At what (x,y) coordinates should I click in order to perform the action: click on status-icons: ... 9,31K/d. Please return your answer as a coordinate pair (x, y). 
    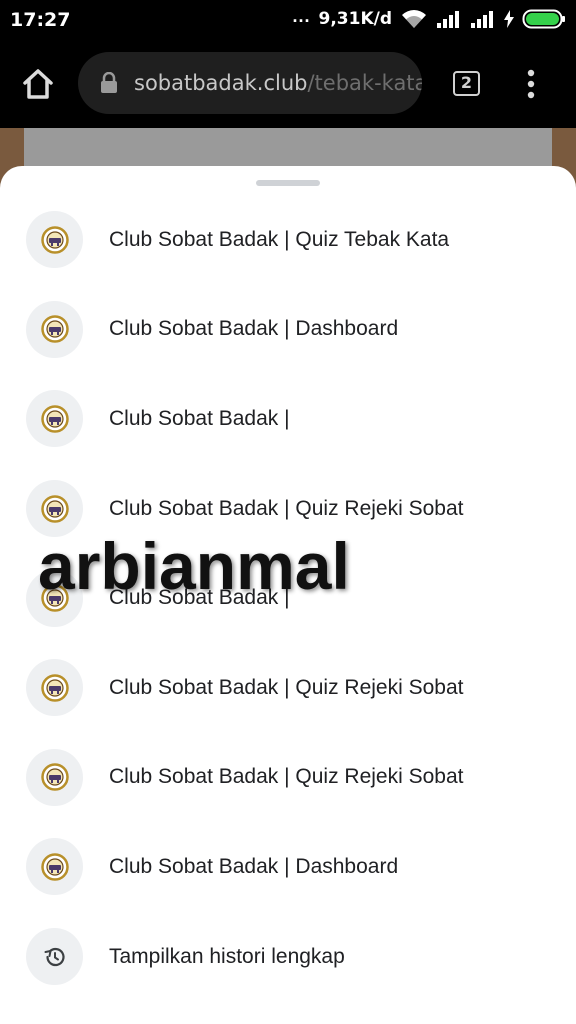
    Looking at the image, I should click on (429, 19).